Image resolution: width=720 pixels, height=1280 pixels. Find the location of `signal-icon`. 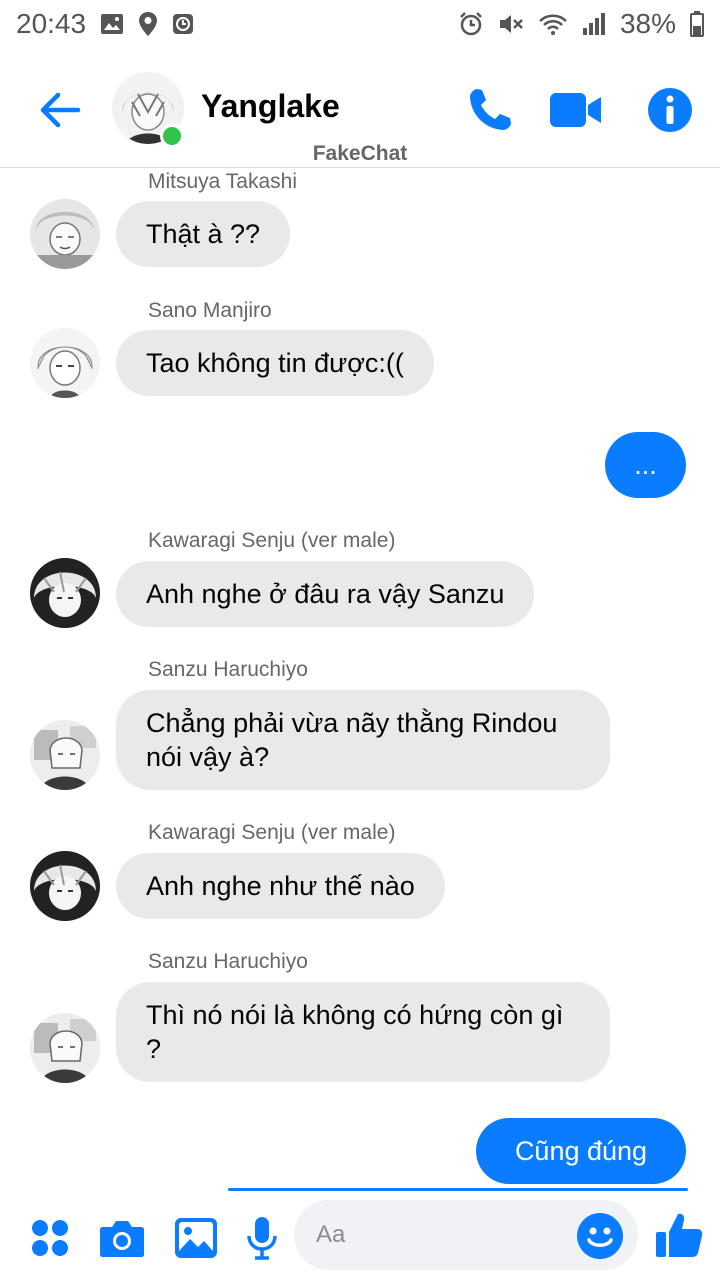

signal-icon is located at coordinates (594, 24).